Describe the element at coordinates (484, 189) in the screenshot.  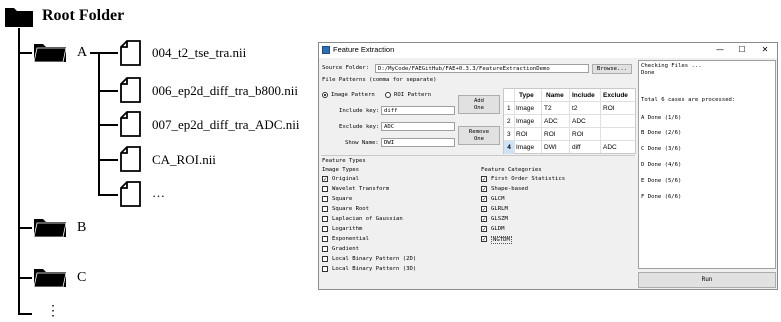
I see `shape-checkbox: ✓` at that location.